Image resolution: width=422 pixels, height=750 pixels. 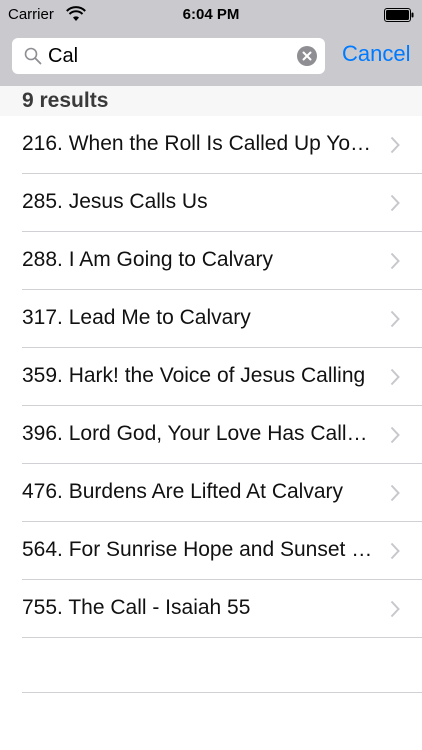 What do you see at coordinates (399, 15) in the screenshot?
I see `battery-icon` at bounding box center [399, 15].